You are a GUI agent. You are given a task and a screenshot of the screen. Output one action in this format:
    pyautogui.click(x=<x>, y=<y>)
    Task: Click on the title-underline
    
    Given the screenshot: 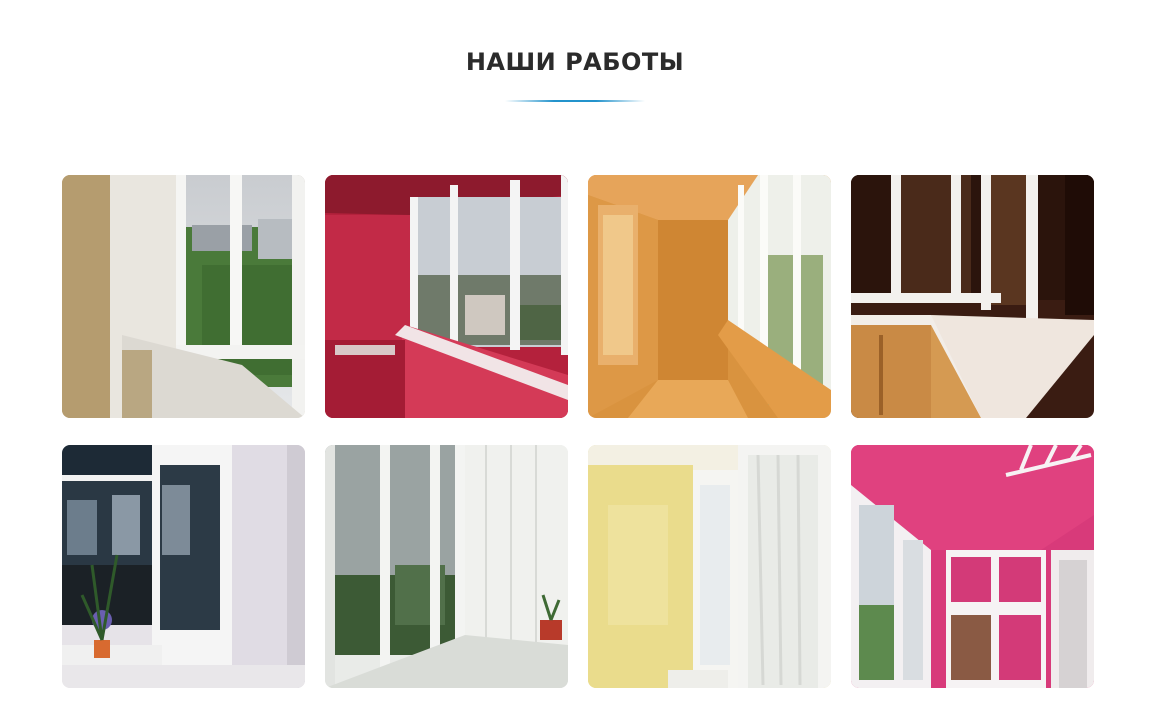 What is the action you would take?
    pyautogui.click(x=575, y=101)
    